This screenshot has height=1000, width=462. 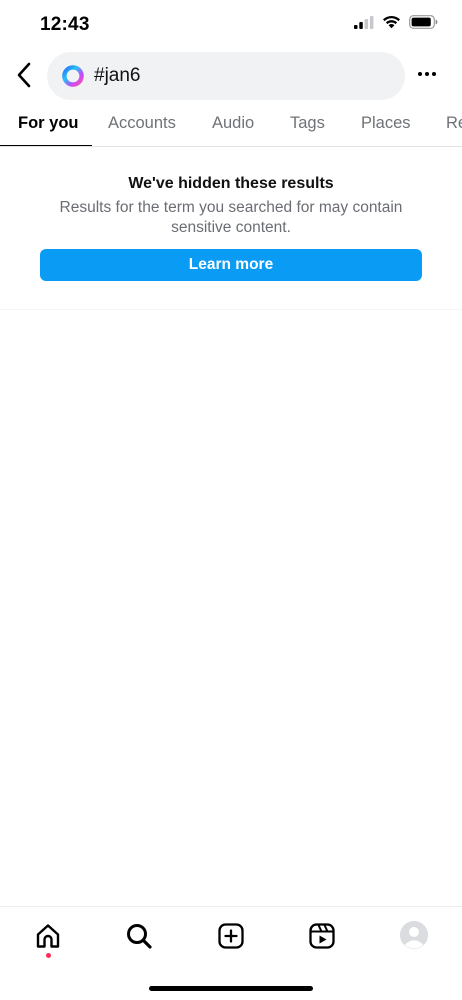 I want to click on default-avatar-icon, so click(x=414, y=935).